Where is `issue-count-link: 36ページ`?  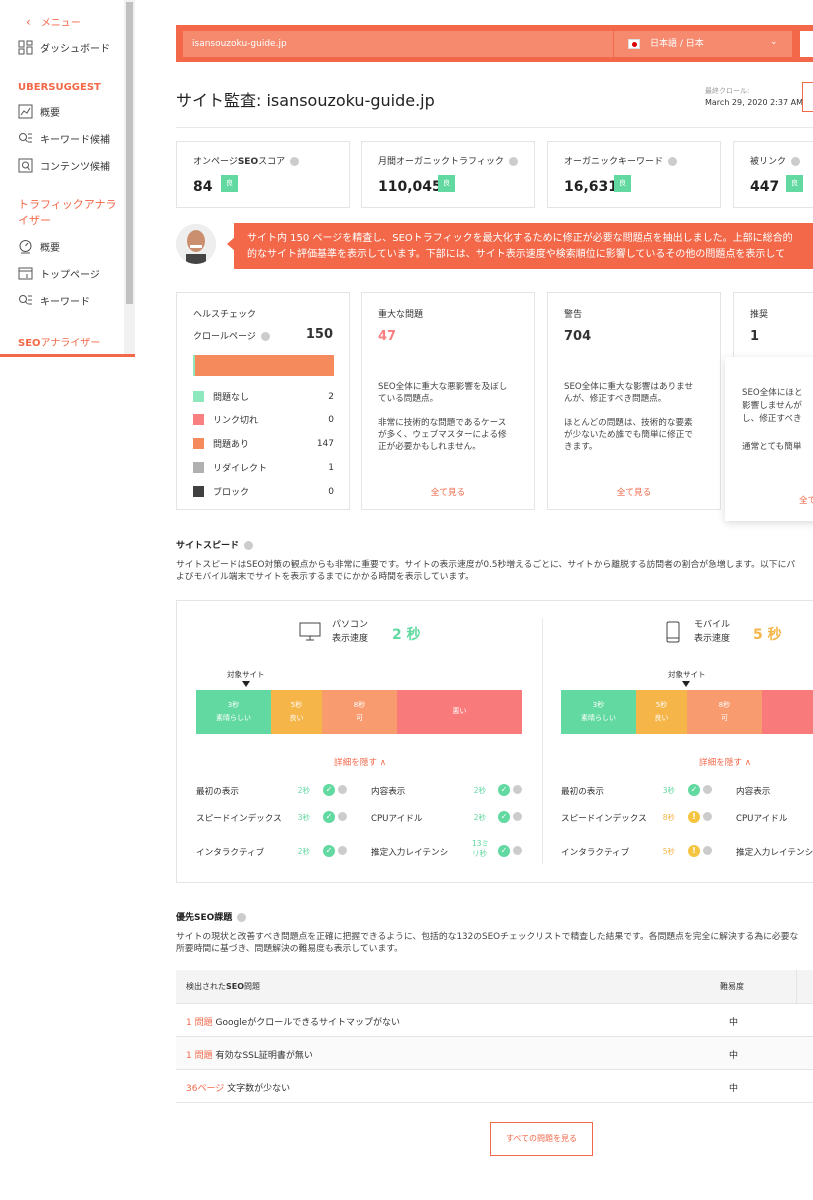
issue-count-link: 36ページ is located at coordinates (205, 1089).